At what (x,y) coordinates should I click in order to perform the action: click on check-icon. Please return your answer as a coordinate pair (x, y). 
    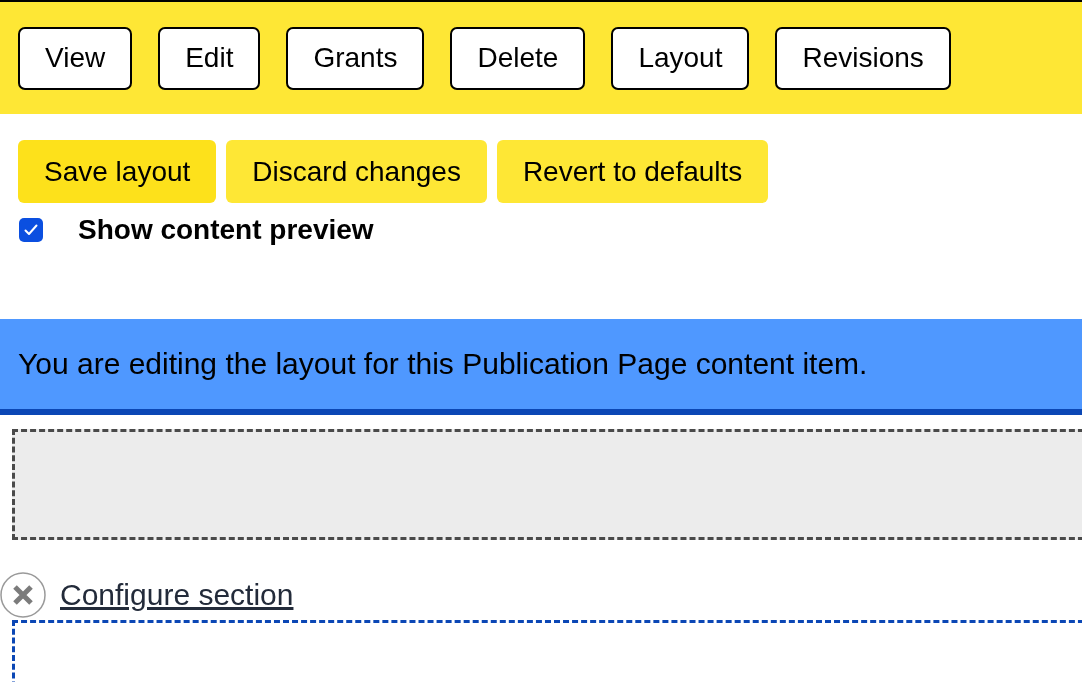
    Looking at the image, I should click on (31, 230).